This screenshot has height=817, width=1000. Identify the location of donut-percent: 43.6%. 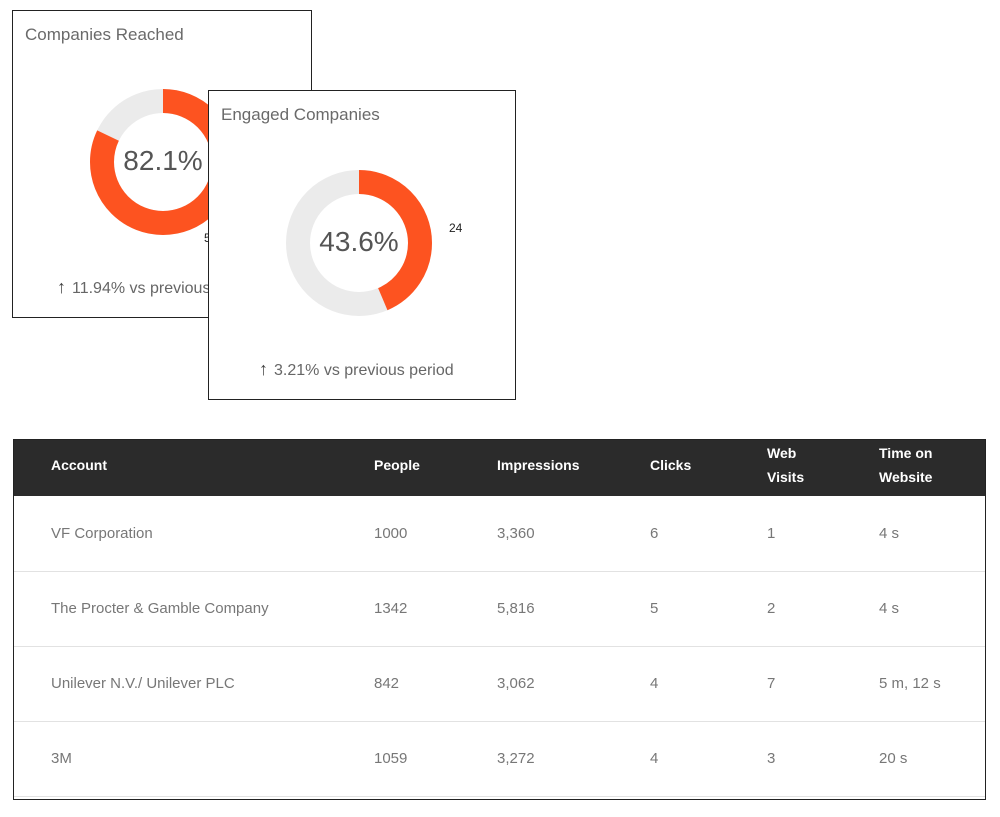
(359, 241).